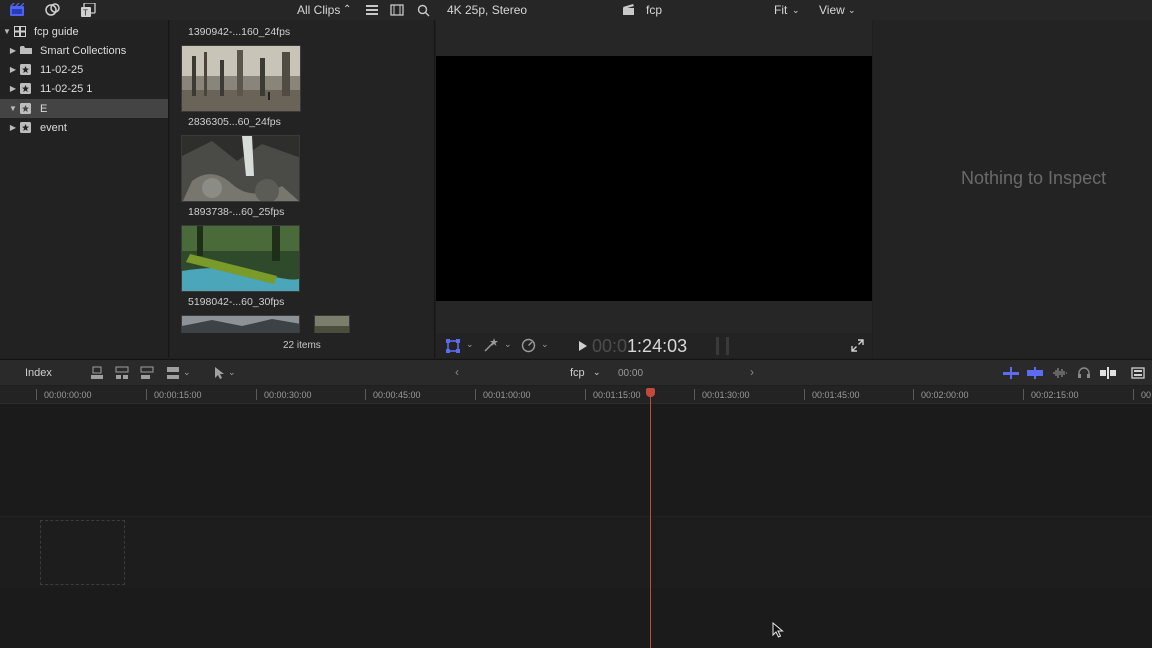 Image resolution: width=1152 pixels, height=648 pixels. I want to click on waveform-icon, so click(1060, 373).